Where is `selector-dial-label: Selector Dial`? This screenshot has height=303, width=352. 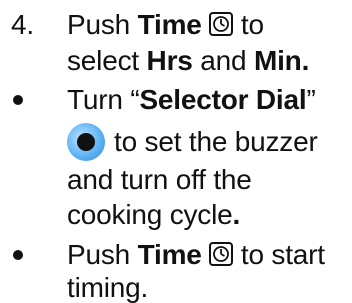
selector-dial-label: Selector Dial is located at coordinates (223, 99).